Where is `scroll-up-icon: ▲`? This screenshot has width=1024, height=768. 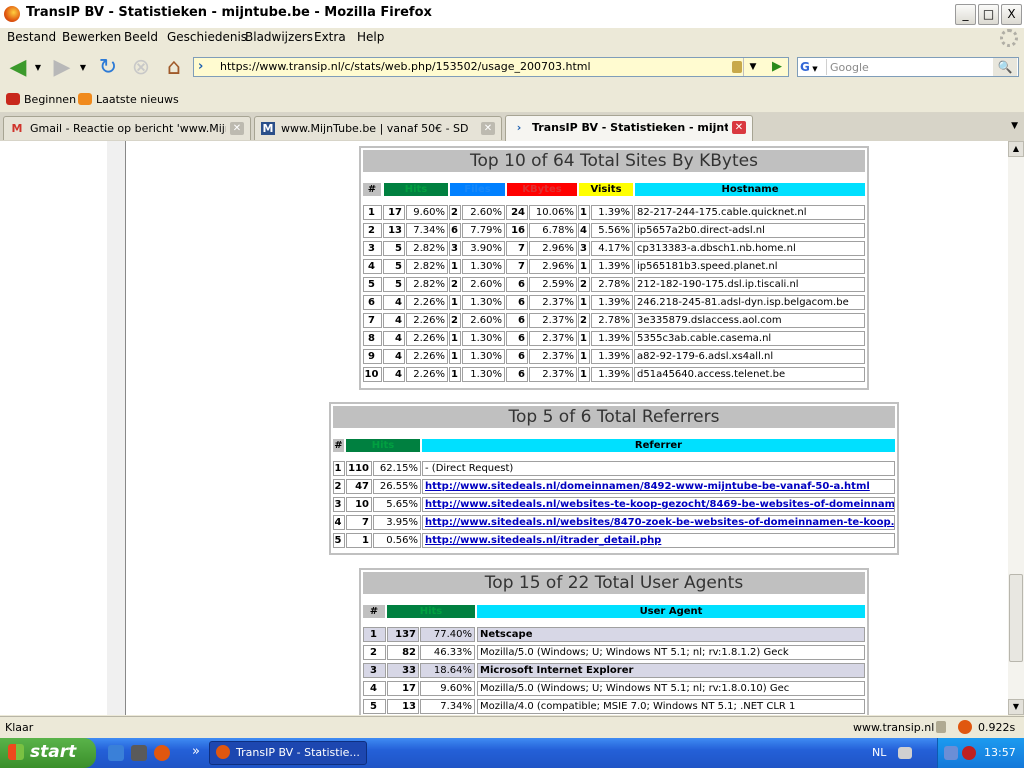 scroll-up-icon: ▲ is located at coordinates (1016, 149).